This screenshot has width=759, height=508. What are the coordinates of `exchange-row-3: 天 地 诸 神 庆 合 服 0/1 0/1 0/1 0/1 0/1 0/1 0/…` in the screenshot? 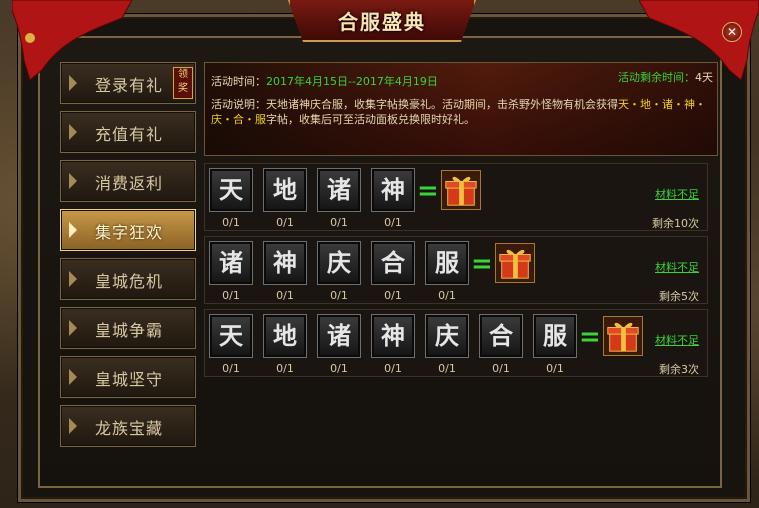 It's located at (456, 343).